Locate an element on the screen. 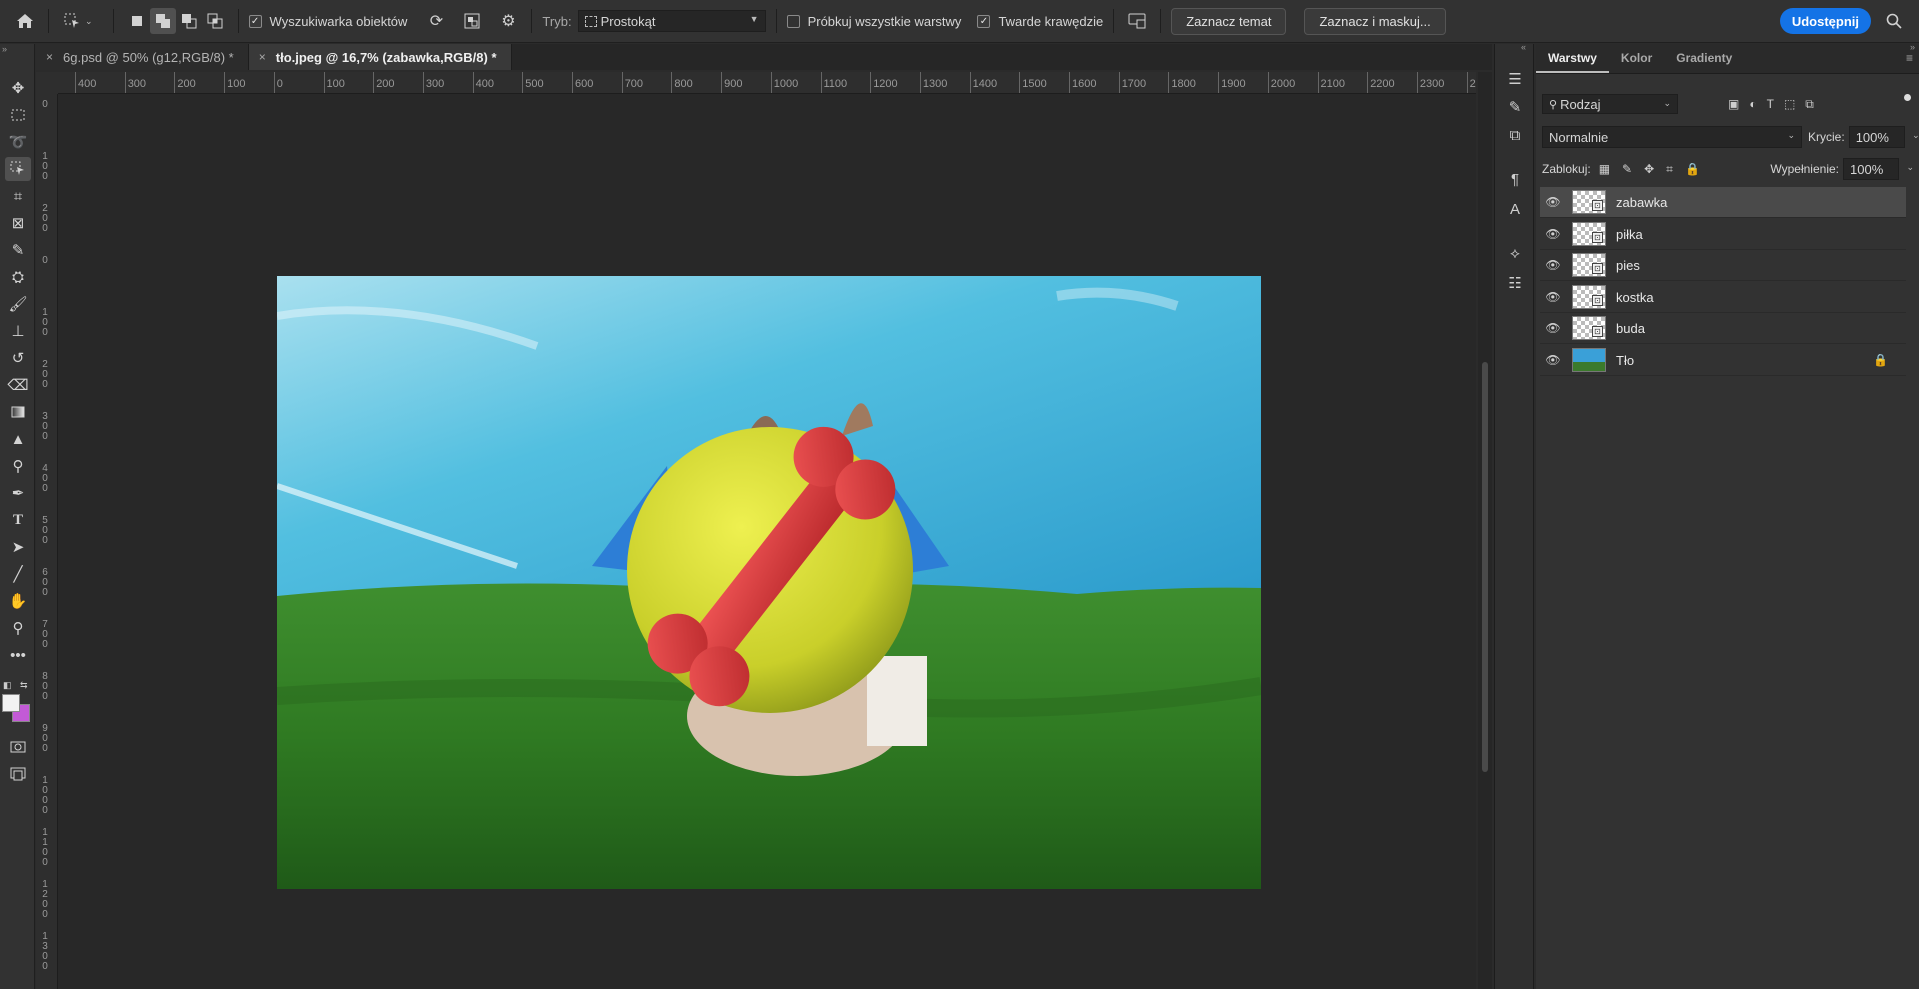  frame-tool-icon: ⊠ is located at coordinates (18, 223).